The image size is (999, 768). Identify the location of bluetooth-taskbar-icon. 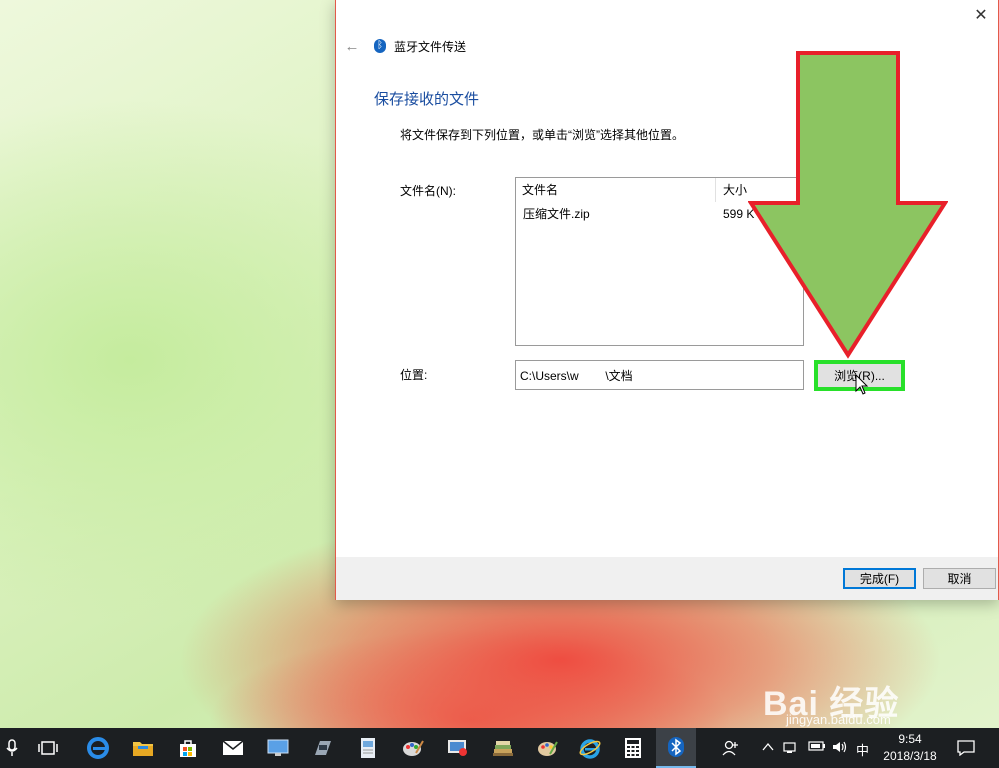
(676, 748).